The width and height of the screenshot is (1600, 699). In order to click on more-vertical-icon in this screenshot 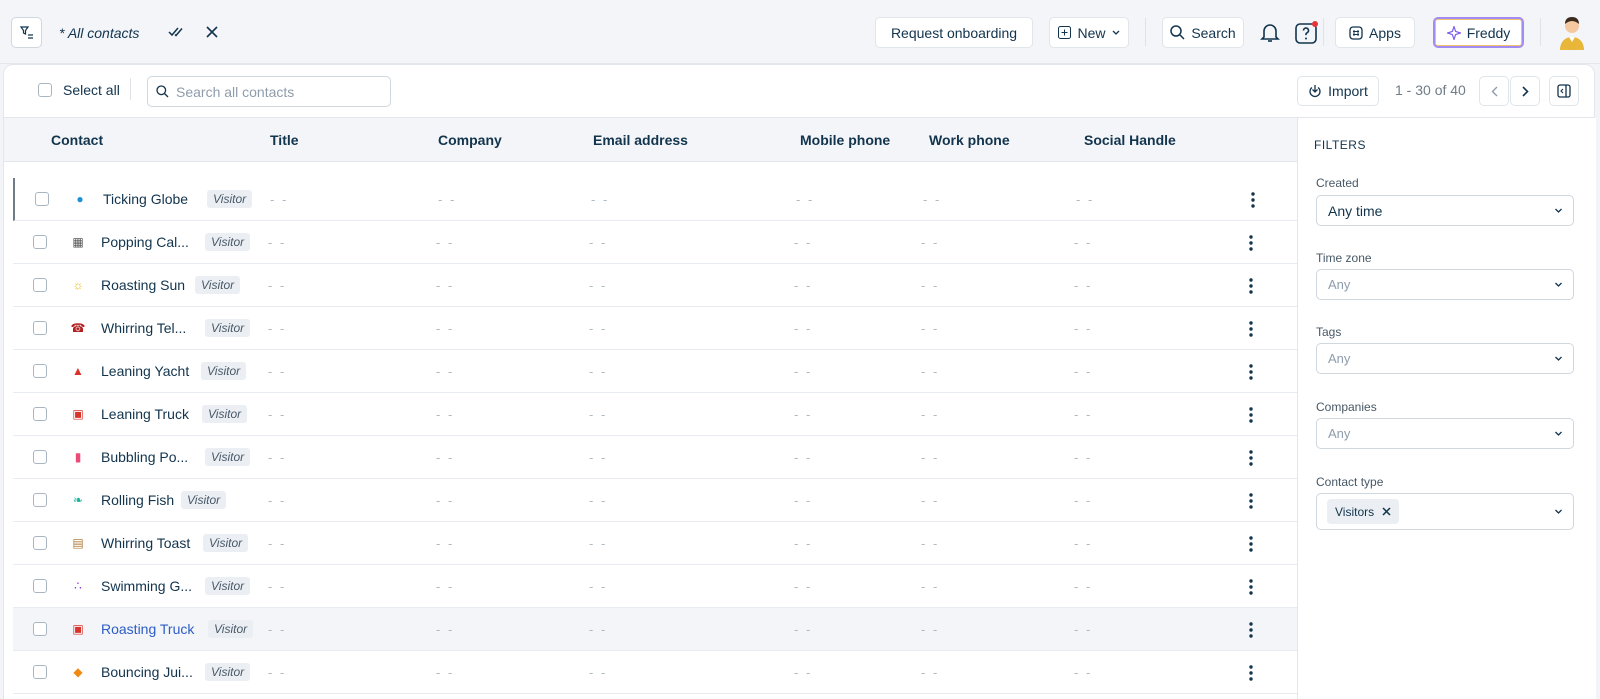, I will do `click(1251, 415)`.